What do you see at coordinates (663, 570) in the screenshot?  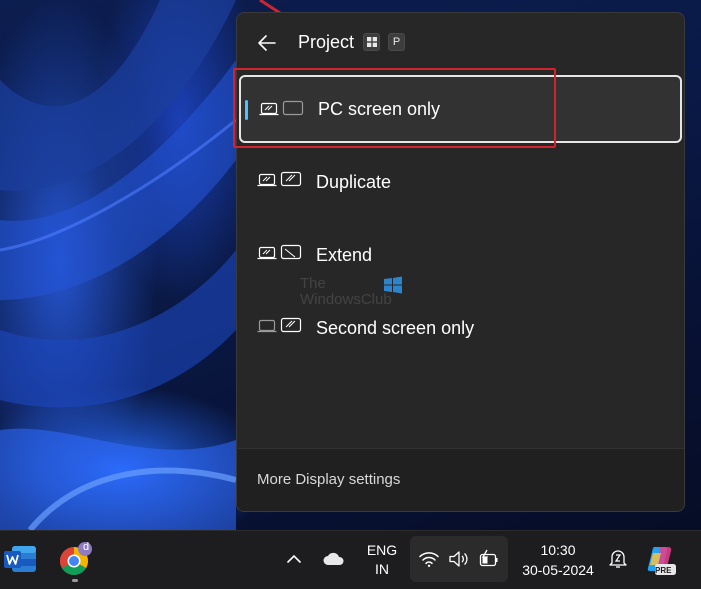 I see `copilot-preview-badge: PRE` at bounding box center [663, 570].